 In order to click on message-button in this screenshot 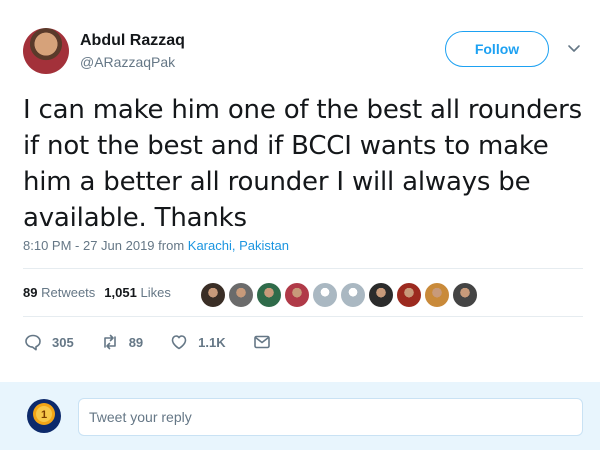, I will do `click(266, 342)`.